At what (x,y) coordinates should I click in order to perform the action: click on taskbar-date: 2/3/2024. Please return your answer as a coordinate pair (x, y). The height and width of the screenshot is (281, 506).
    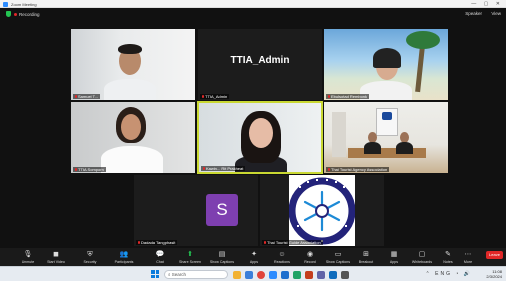
    Looking at the image, I should click on (494, 276).